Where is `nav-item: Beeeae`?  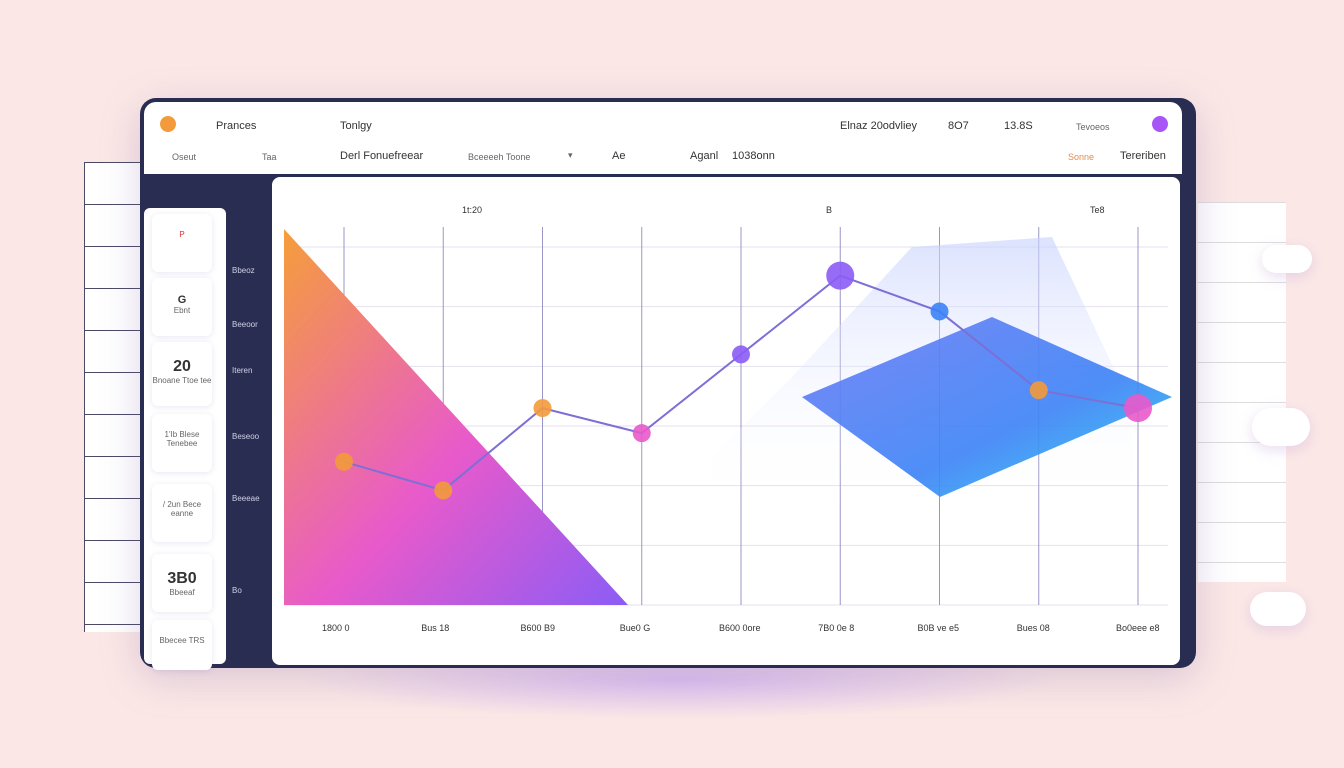
nav-item: Beeeae is located at coordinates (246, 498).